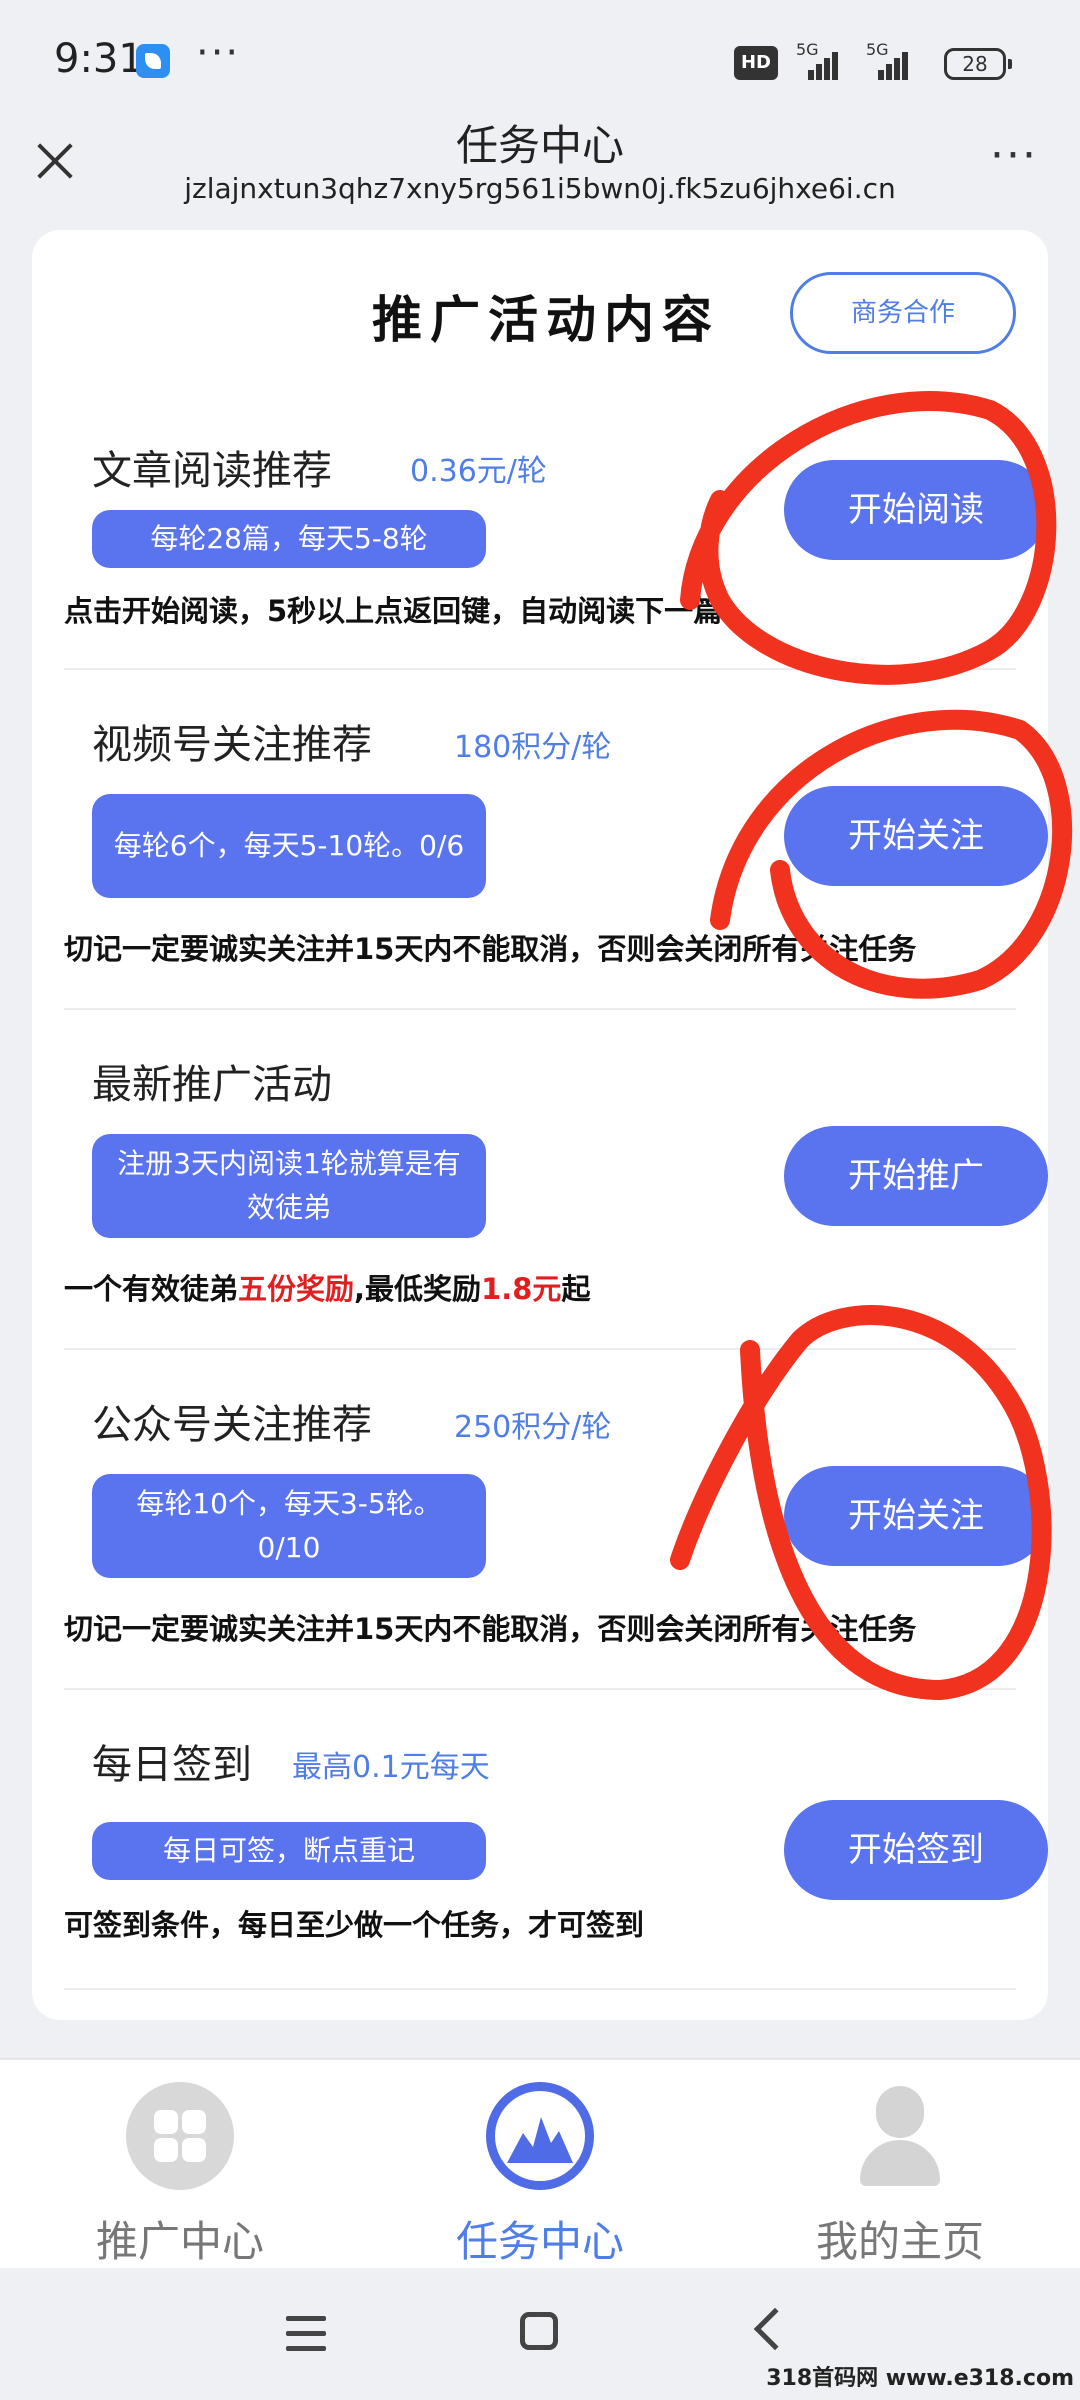 The image size is (1080, 2400). Describe the element at coordinates (775, 2329) in the screenshot. I see `back-icon` at that location.